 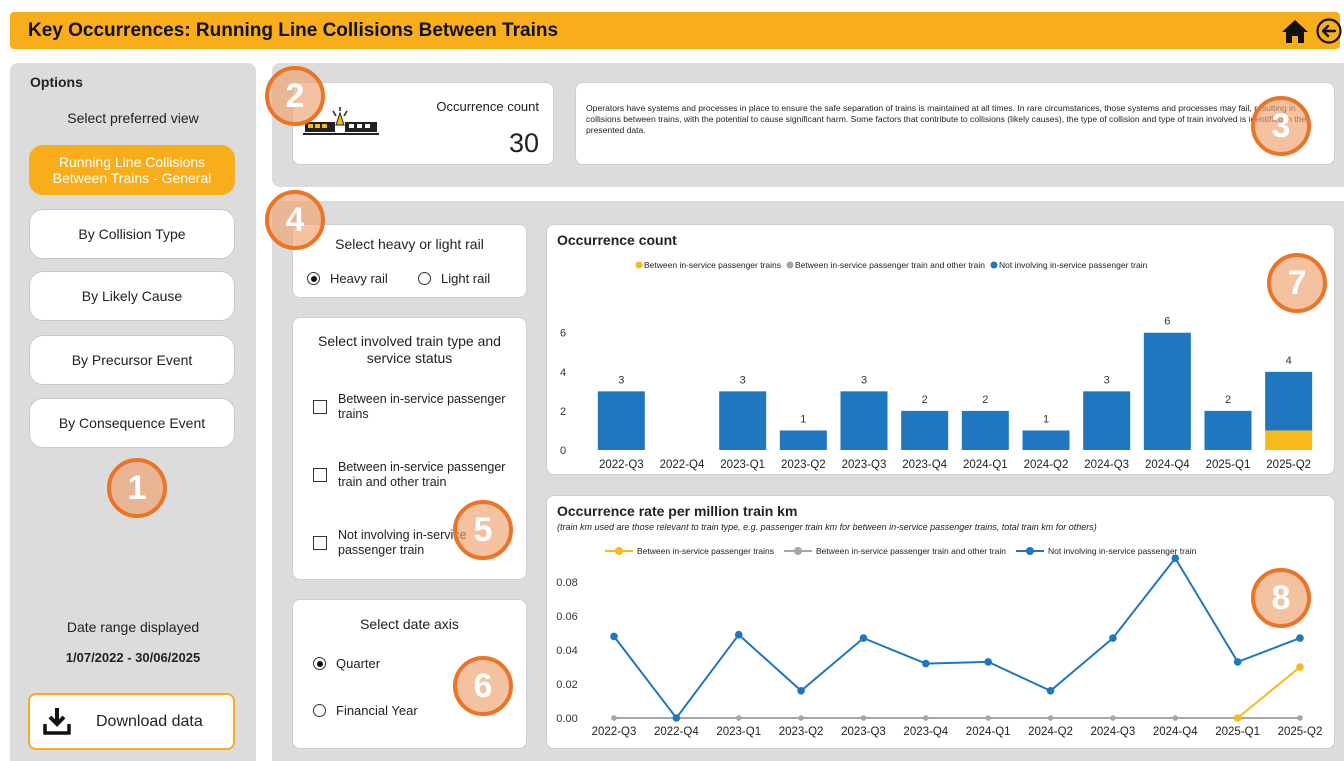 I want to click on x-tick-label: 2025-Q1, so click(x=1228, y=465).